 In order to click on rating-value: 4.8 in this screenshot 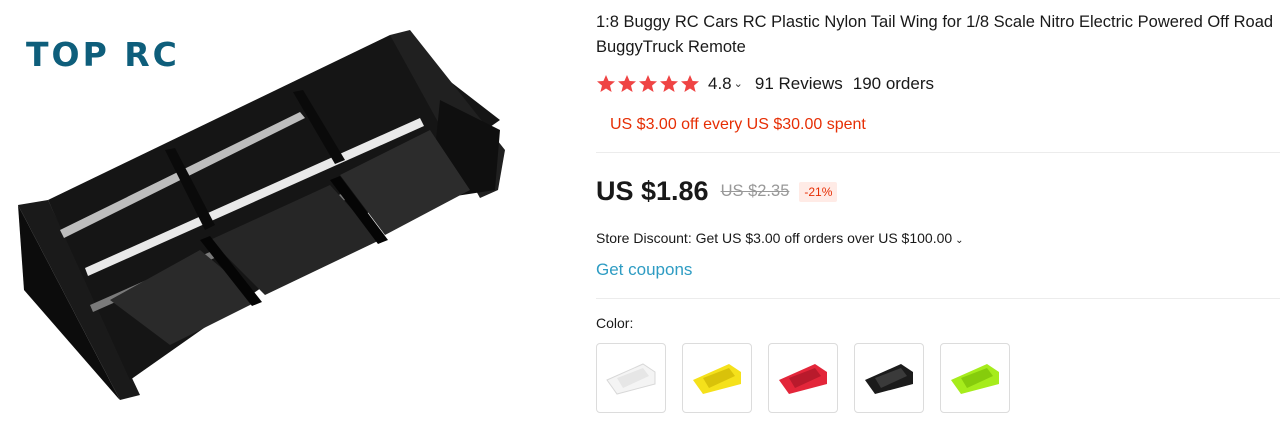, I will do `click(720, 84)`.